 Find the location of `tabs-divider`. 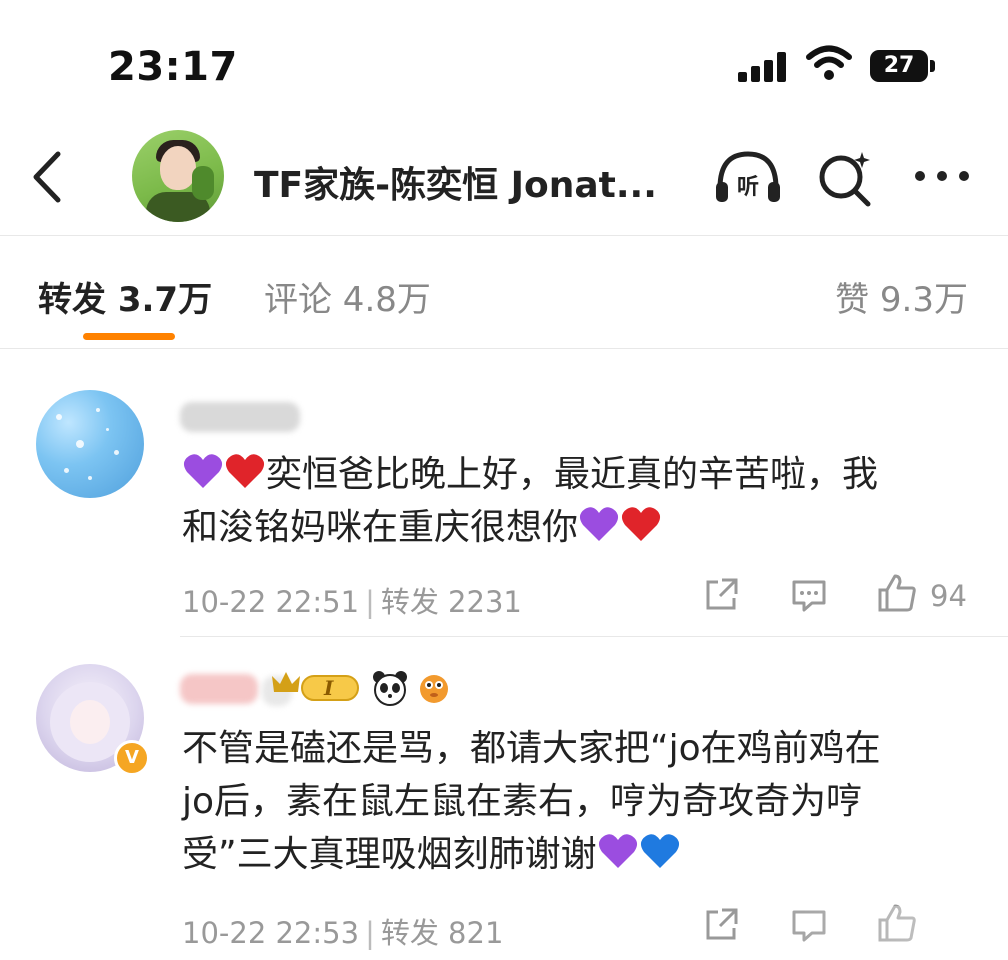

tabs-divider is located at coordinates (504, 348).